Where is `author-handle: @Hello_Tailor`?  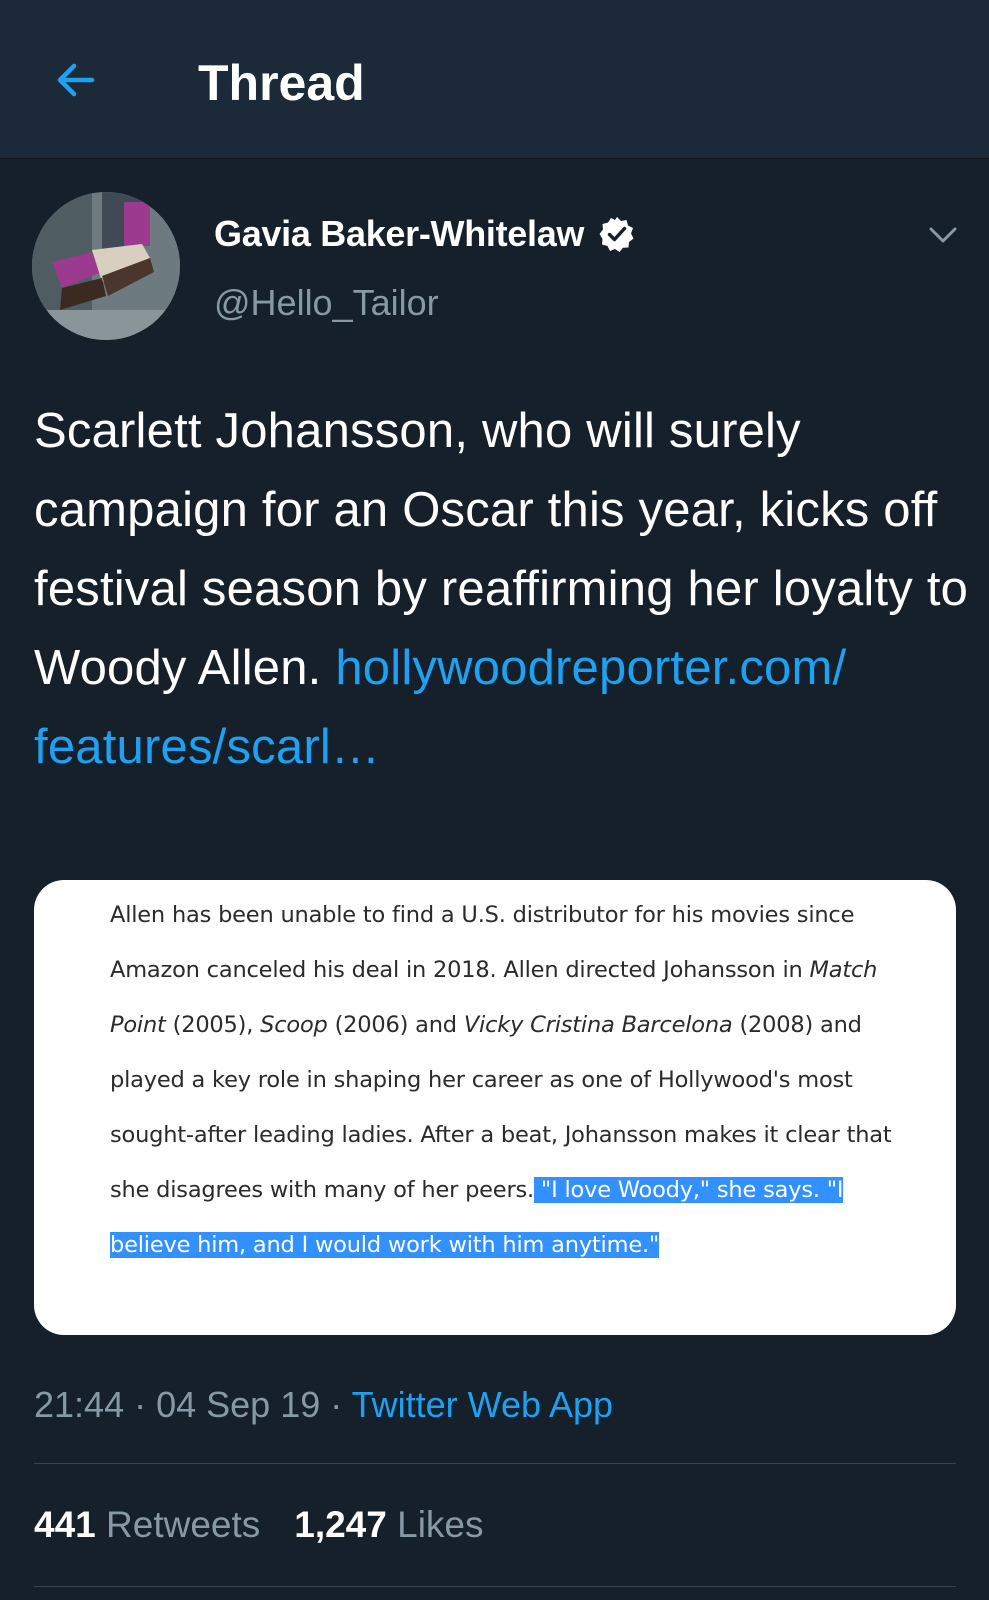 author-handle: @Hello_Tailor is located at coordinates (326, 303).